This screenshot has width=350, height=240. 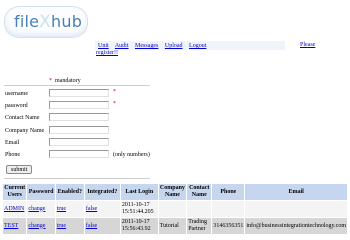 I want to click on contact-name-label: Contact Name, so click(x=22, y=118).